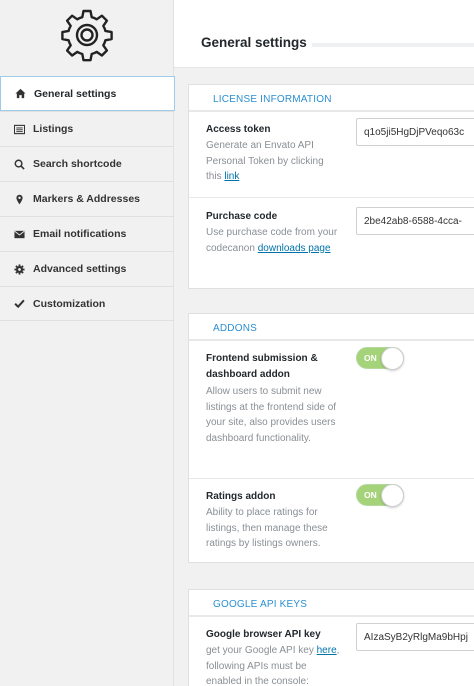  Describe the element at coordinates (19, 129) in the screenshot. I see `list-icon` at that location.